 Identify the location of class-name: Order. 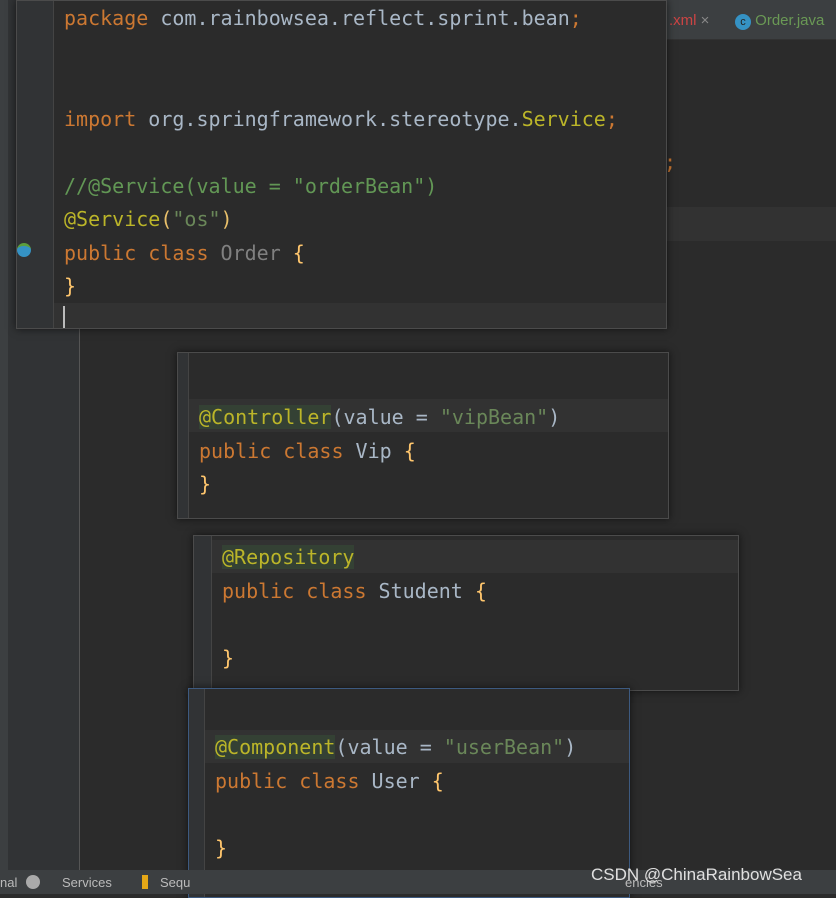
(250, 253).